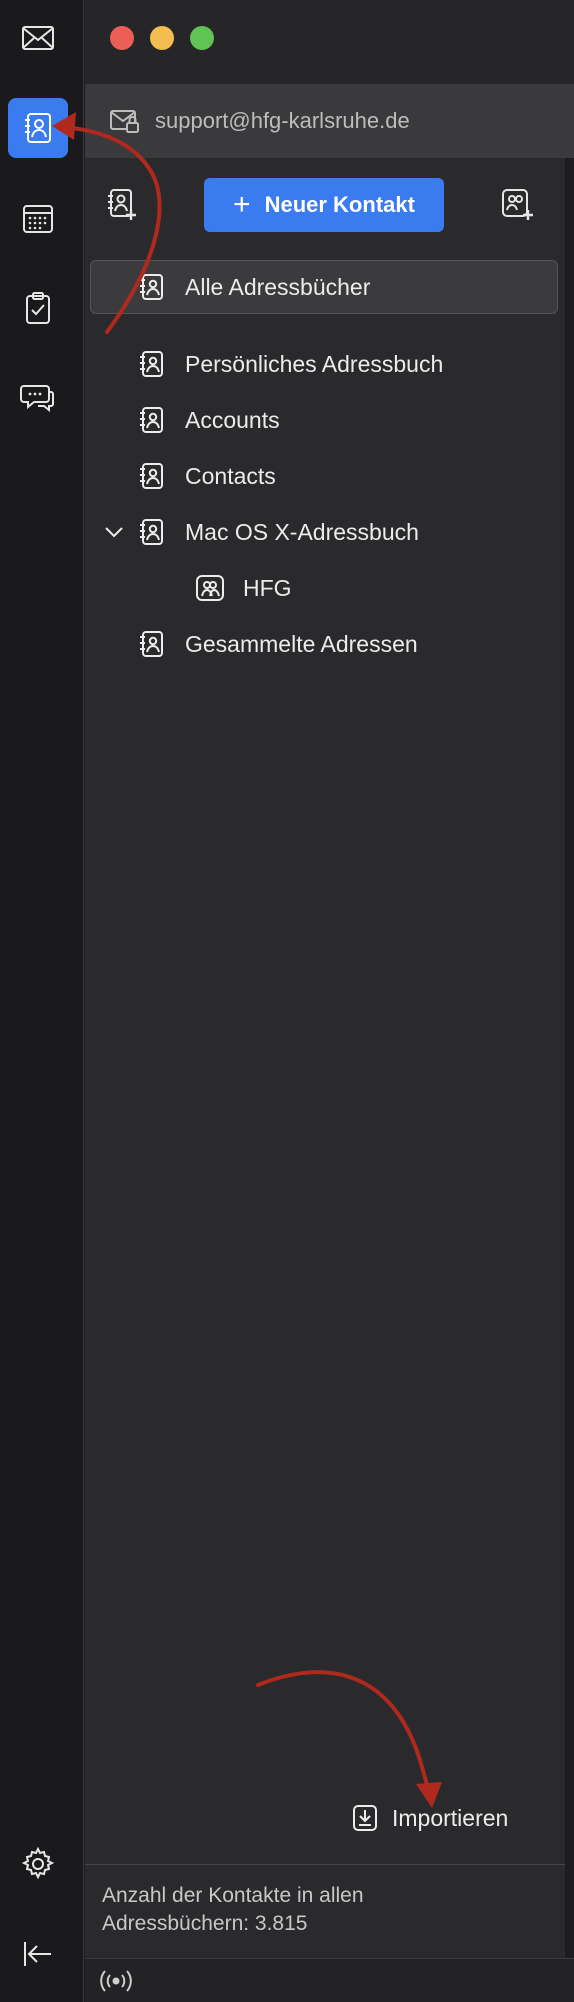 This screenshot has width=574, height=2002. I want to click on tree-item-contacts: Contacts, so click(206, 476).